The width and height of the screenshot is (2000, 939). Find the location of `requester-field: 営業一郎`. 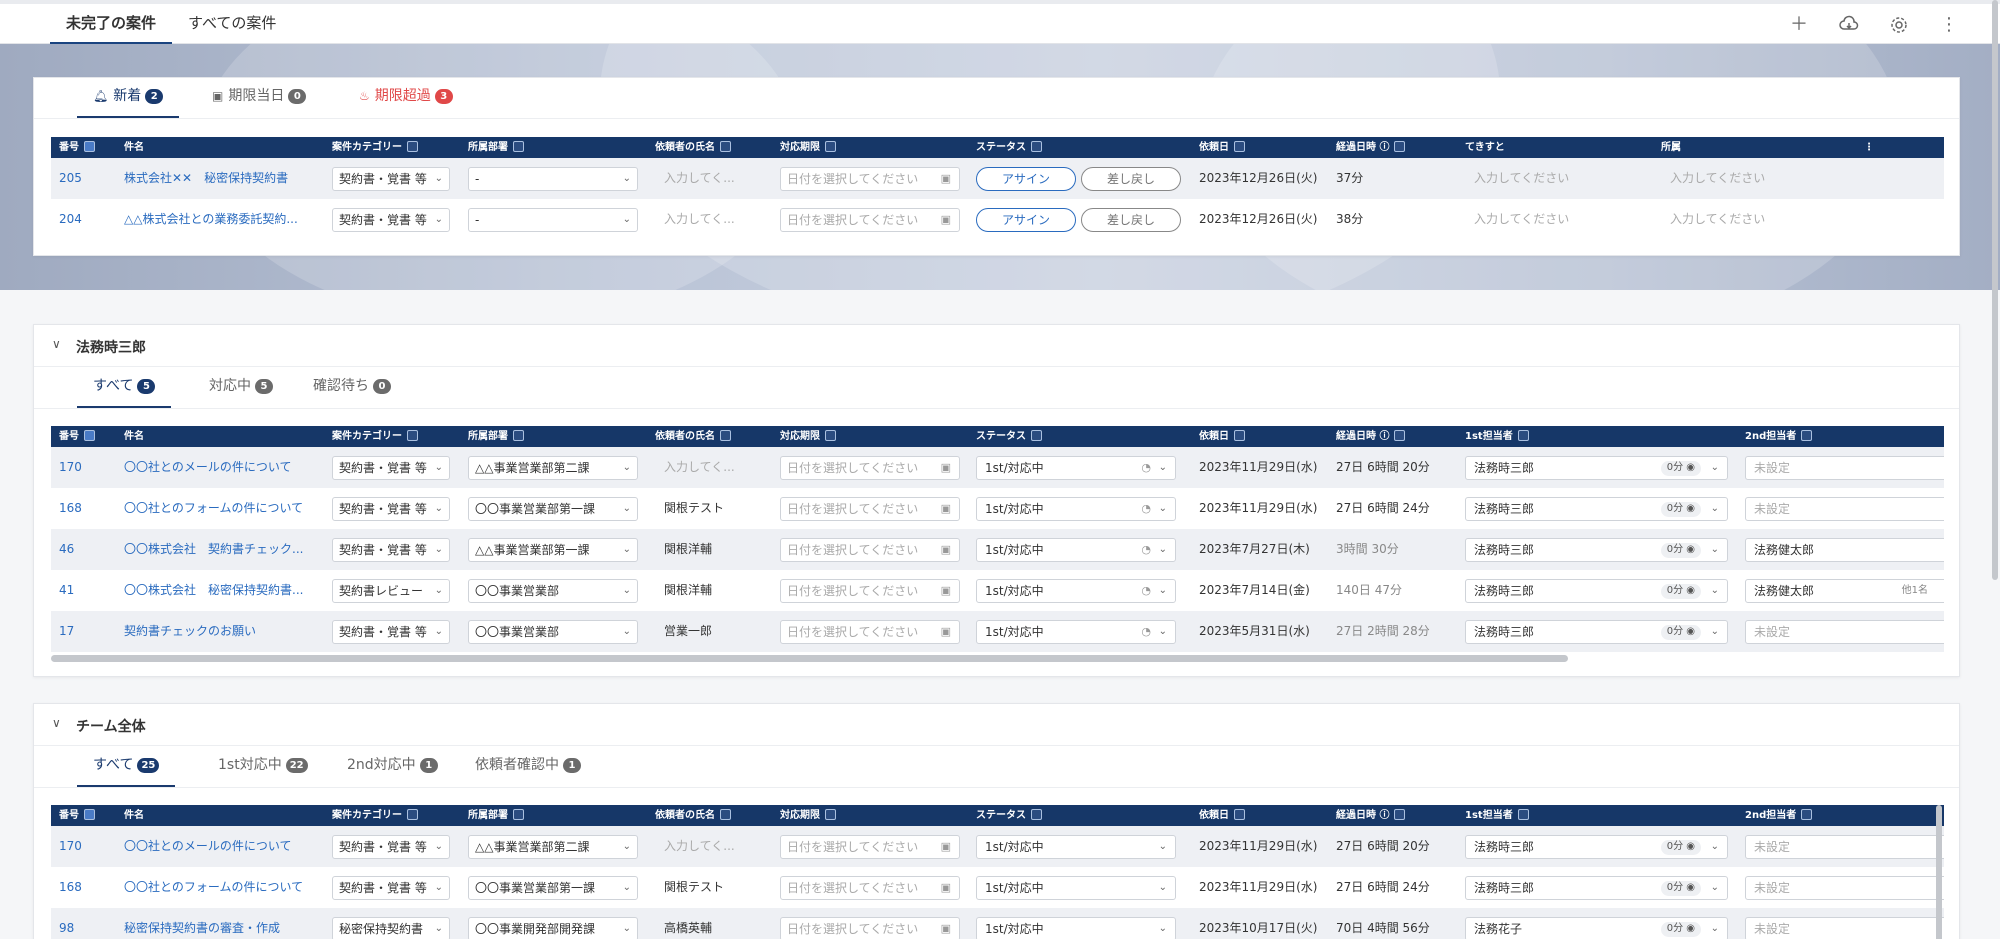

requester-field: 営業一郎 is located at coordinates (688, 631).